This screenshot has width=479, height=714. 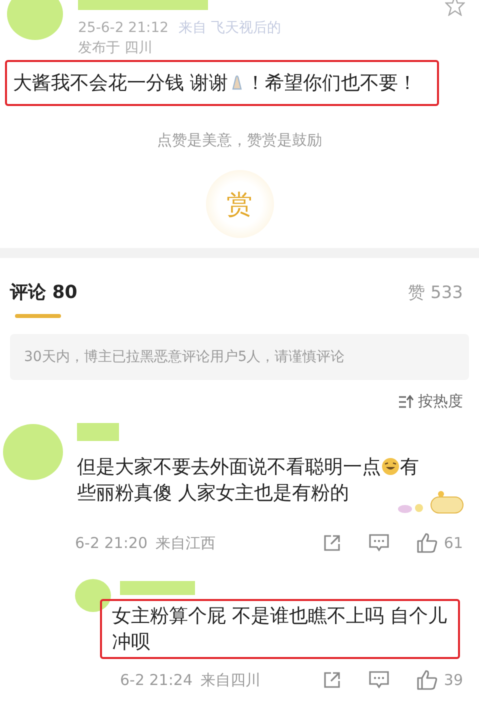 What do you see at coordinates (93, 595) in the screenshot?
I see `avatar` at bounding box center [93, 595].